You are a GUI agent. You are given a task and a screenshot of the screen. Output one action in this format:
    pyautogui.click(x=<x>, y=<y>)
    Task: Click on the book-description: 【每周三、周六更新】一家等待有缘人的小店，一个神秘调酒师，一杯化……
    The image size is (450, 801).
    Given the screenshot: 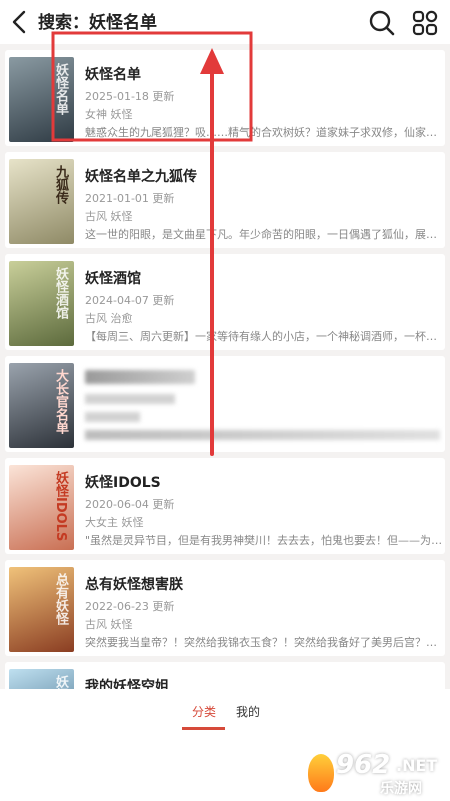 What is the action you would take?
    pyautogui.click(x=265, y=336)
    